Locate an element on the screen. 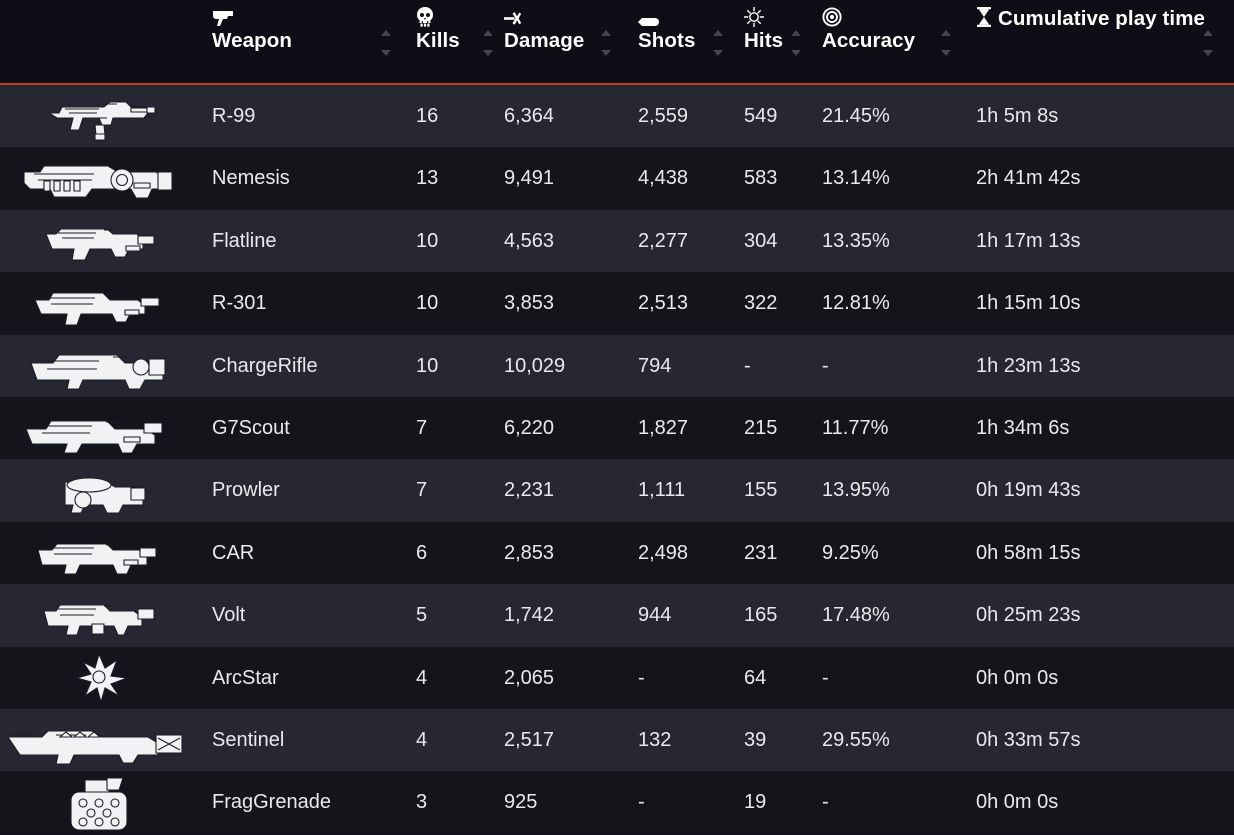 The image size is (1234, 835). cell-hits: 231 is located at coordinates (761, 552).